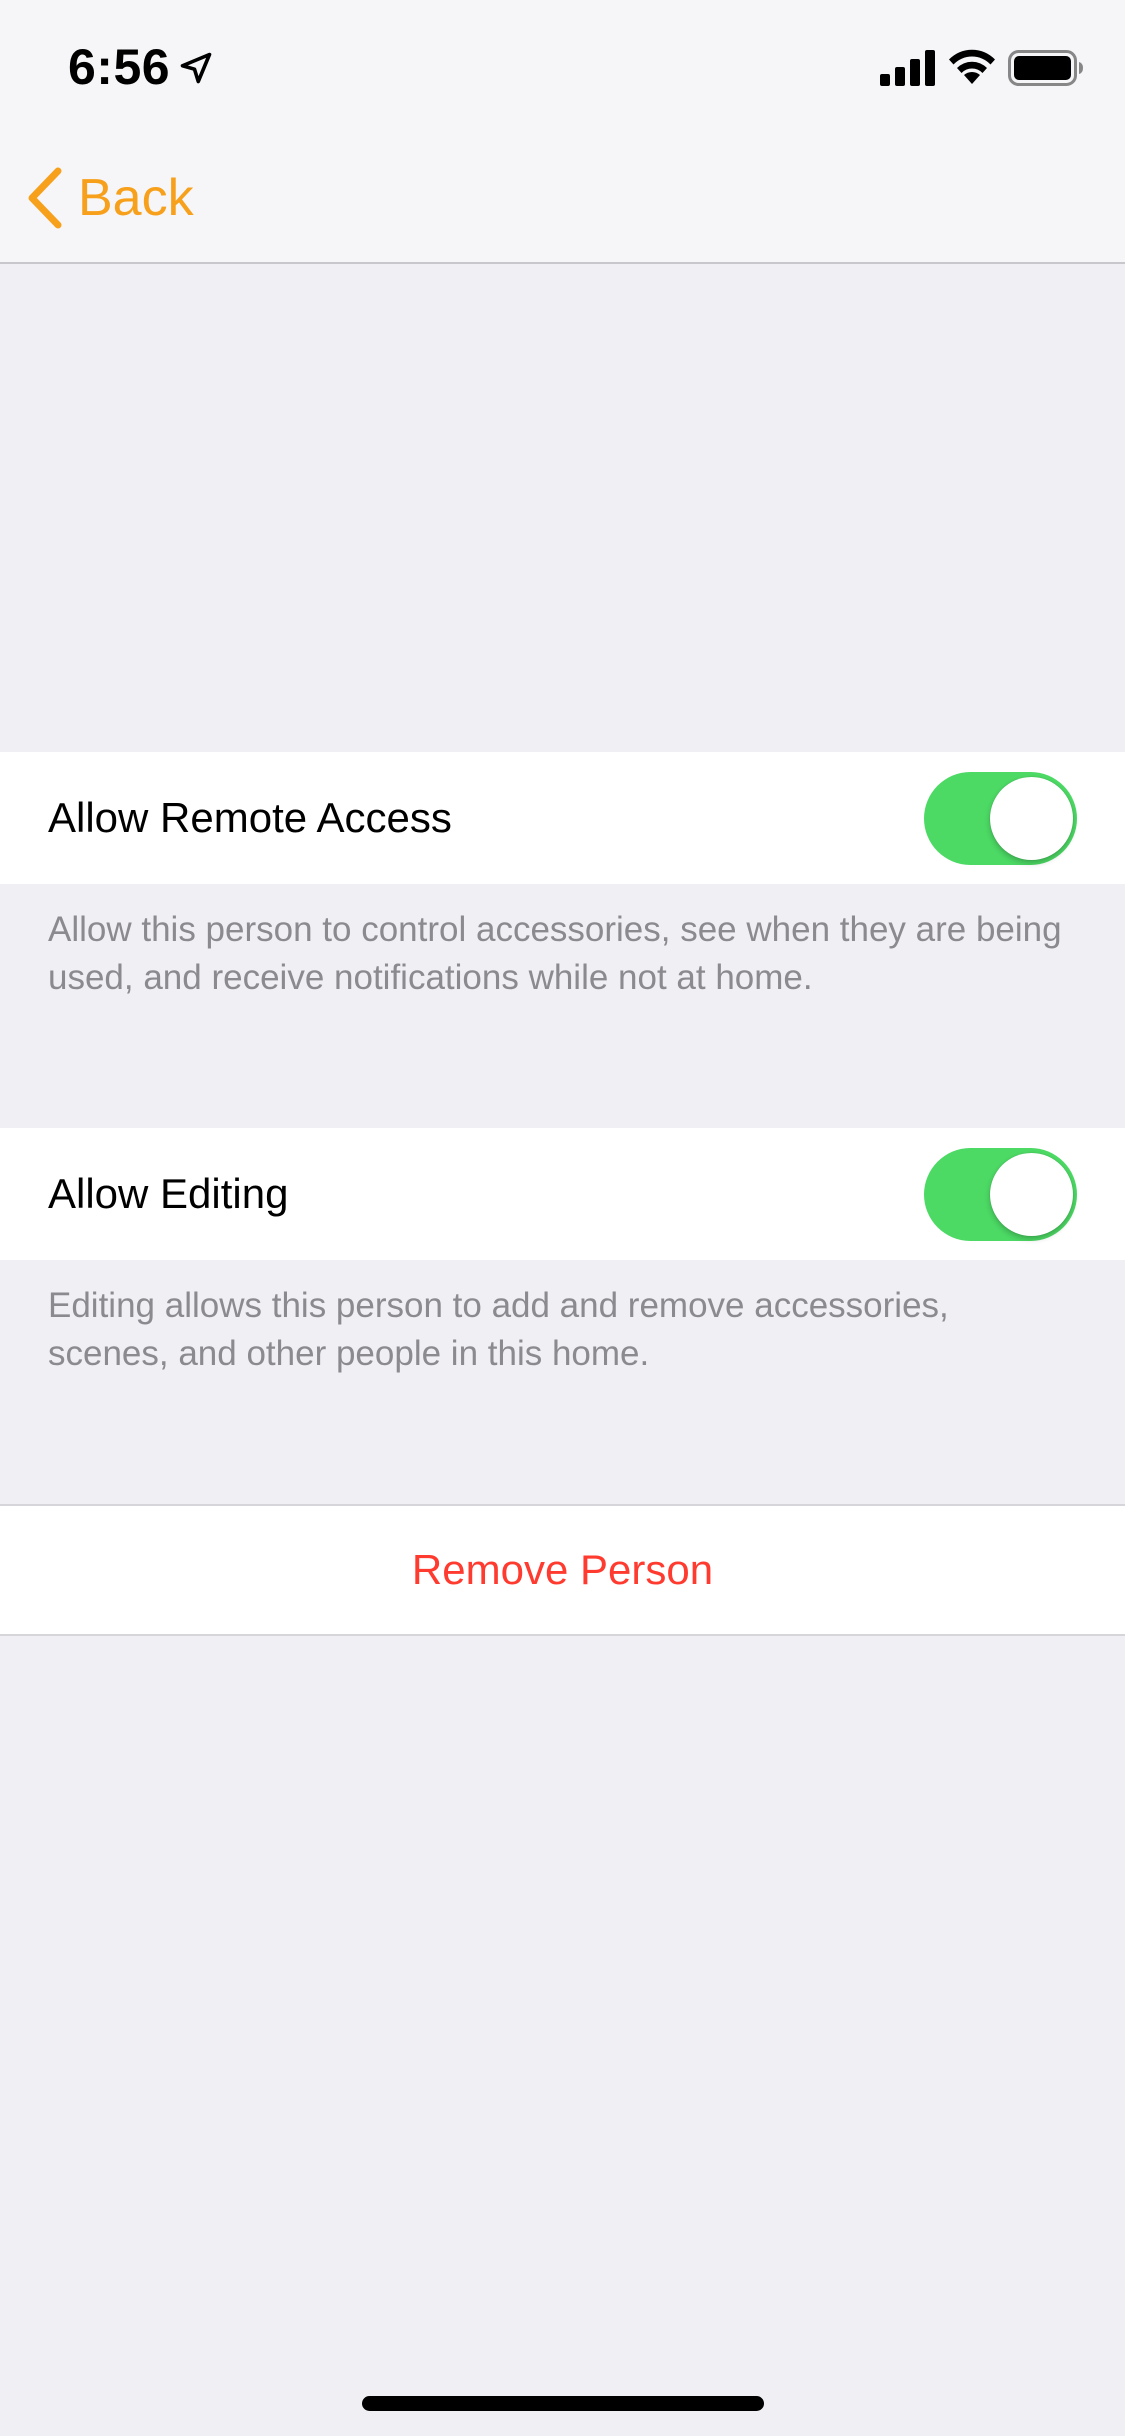  Describe the element at coordinates (196, 68) in the screenshot. I see `location-arrow-icon` at that location.